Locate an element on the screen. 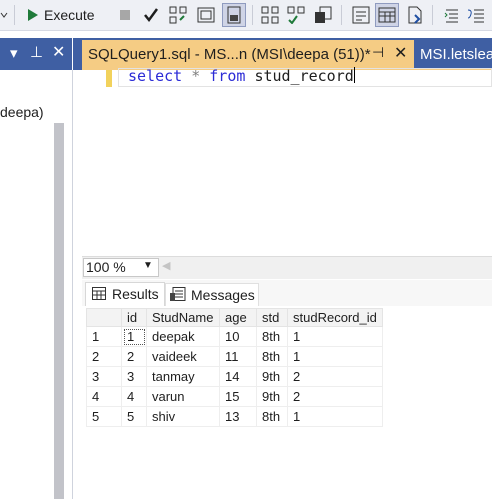 This screenshot has height=499, width=492. query-options-icon is located at coordinates (206, 15).